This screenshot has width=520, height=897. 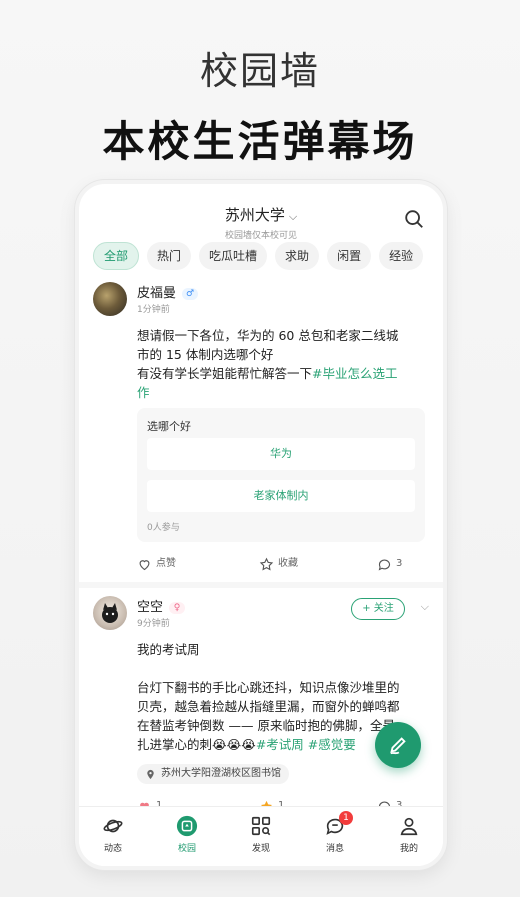 I want to click on category-tabs: 全部 热门 吃瓜吐槽 求助 闲置 经验, so click(x=258, y=256).